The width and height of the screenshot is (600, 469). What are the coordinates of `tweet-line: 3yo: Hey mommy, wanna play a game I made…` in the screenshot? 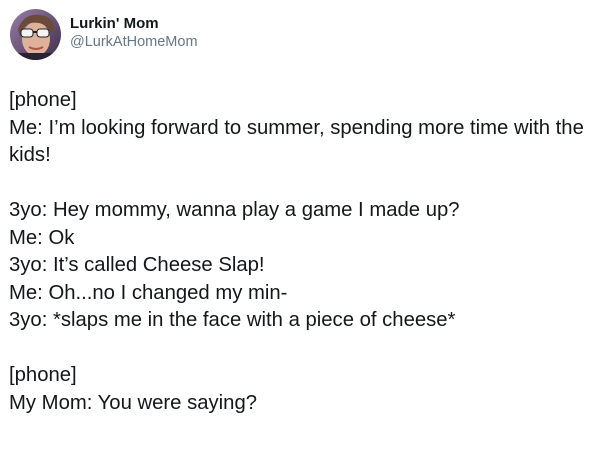 It's located at (234, 210).